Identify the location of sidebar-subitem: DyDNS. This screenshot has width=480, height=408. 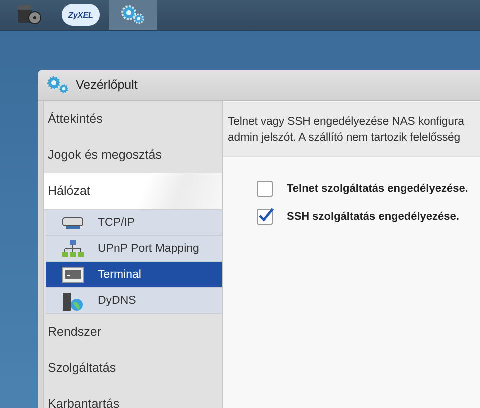
(134, 301).